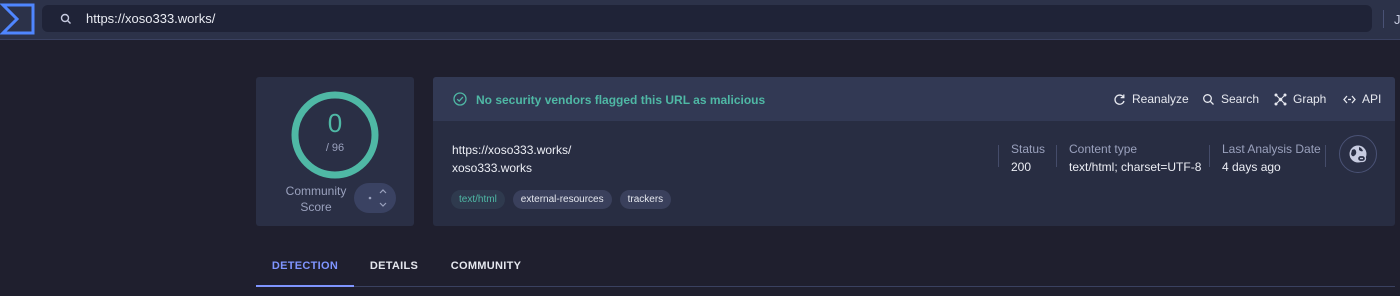 The width and height of the screenshot is (1400, 296). Describe the element at coordinates (1103, 149) in the screenshot. I see `content-type-label: Content type` at that location.